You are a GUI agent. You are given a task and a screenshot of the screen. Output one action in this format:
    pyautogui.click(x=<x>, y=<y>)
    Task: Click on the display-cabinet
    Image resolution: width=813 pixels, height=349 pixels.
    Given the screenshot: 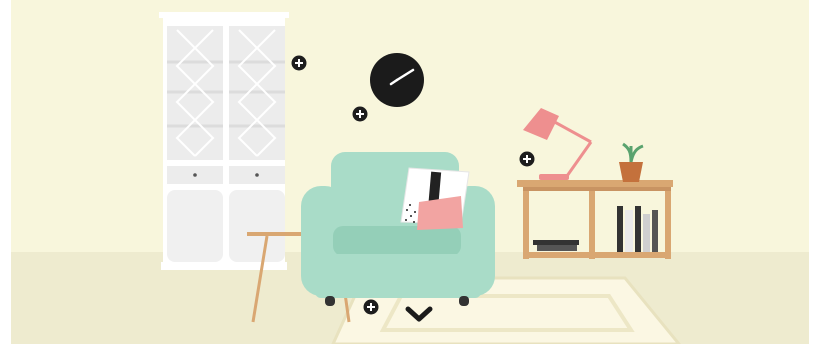 What is the action you would take?
    pyautogui.click(x=224, y=141)
    